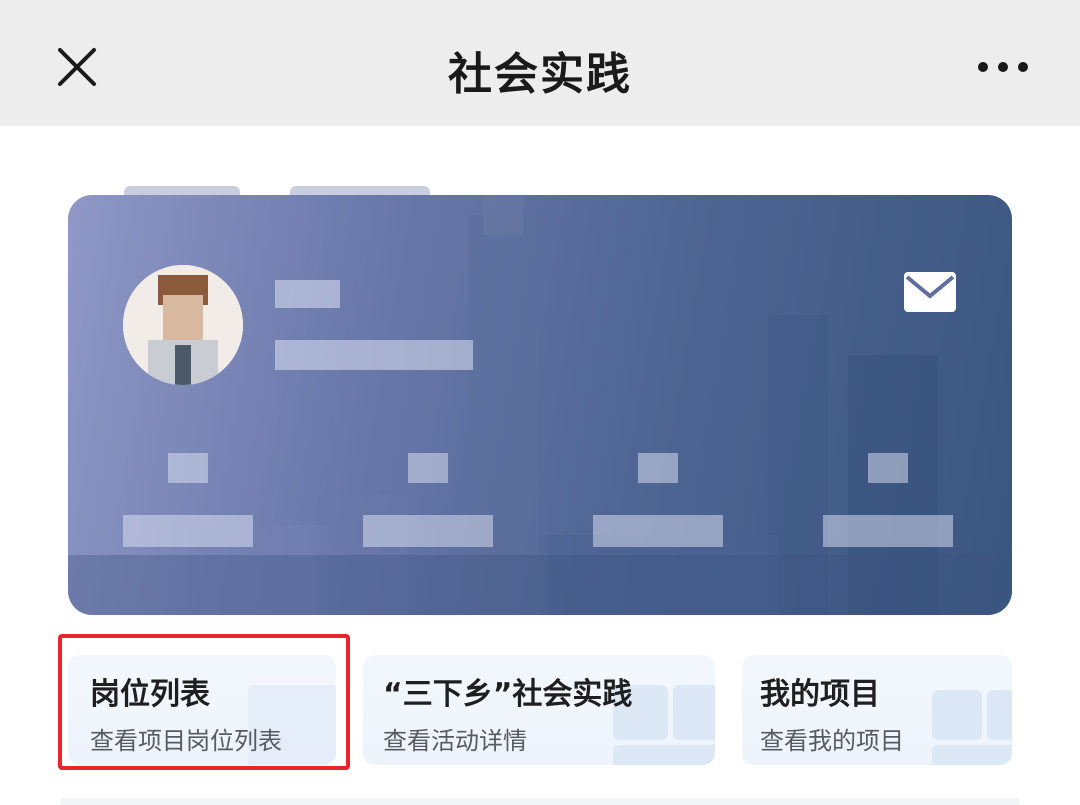 The height and width of the screenshot is (805, 1080). I want to click on card-title: 岗位列表, so click(150, 694).